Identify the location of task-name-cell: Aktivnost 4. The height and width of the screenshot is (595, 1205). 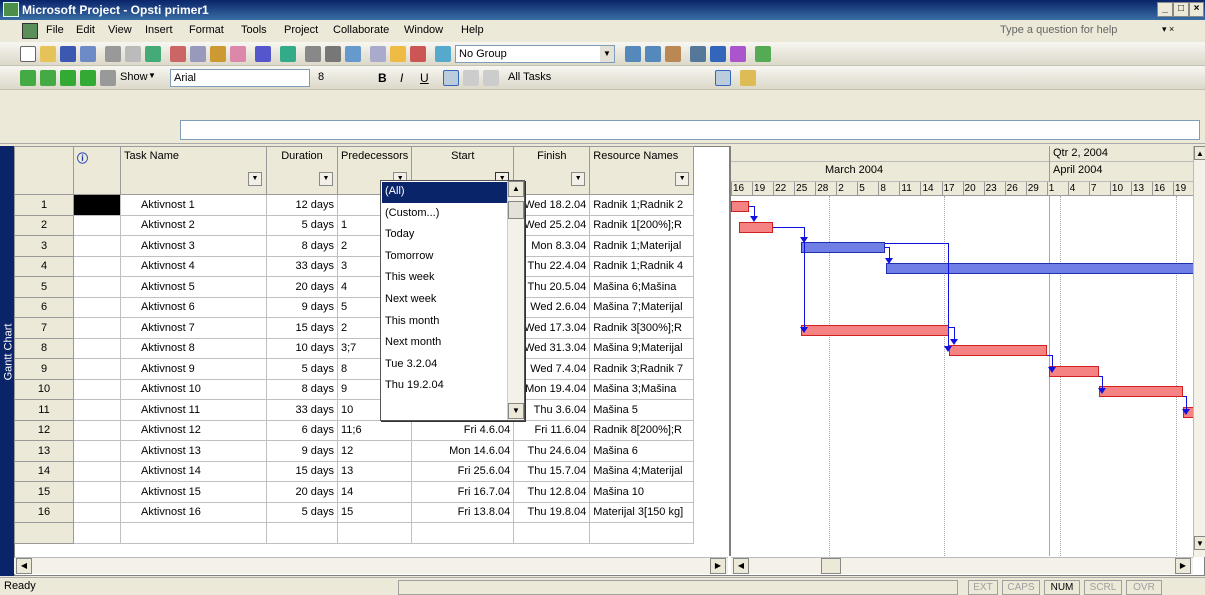
(193, 266).